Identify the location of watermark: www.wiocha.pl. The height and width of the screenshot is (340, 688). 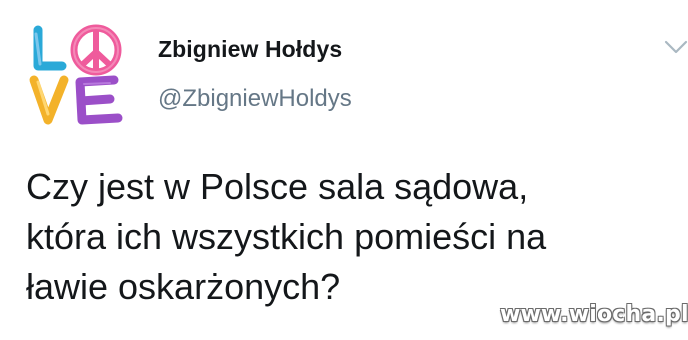
(594, 314).